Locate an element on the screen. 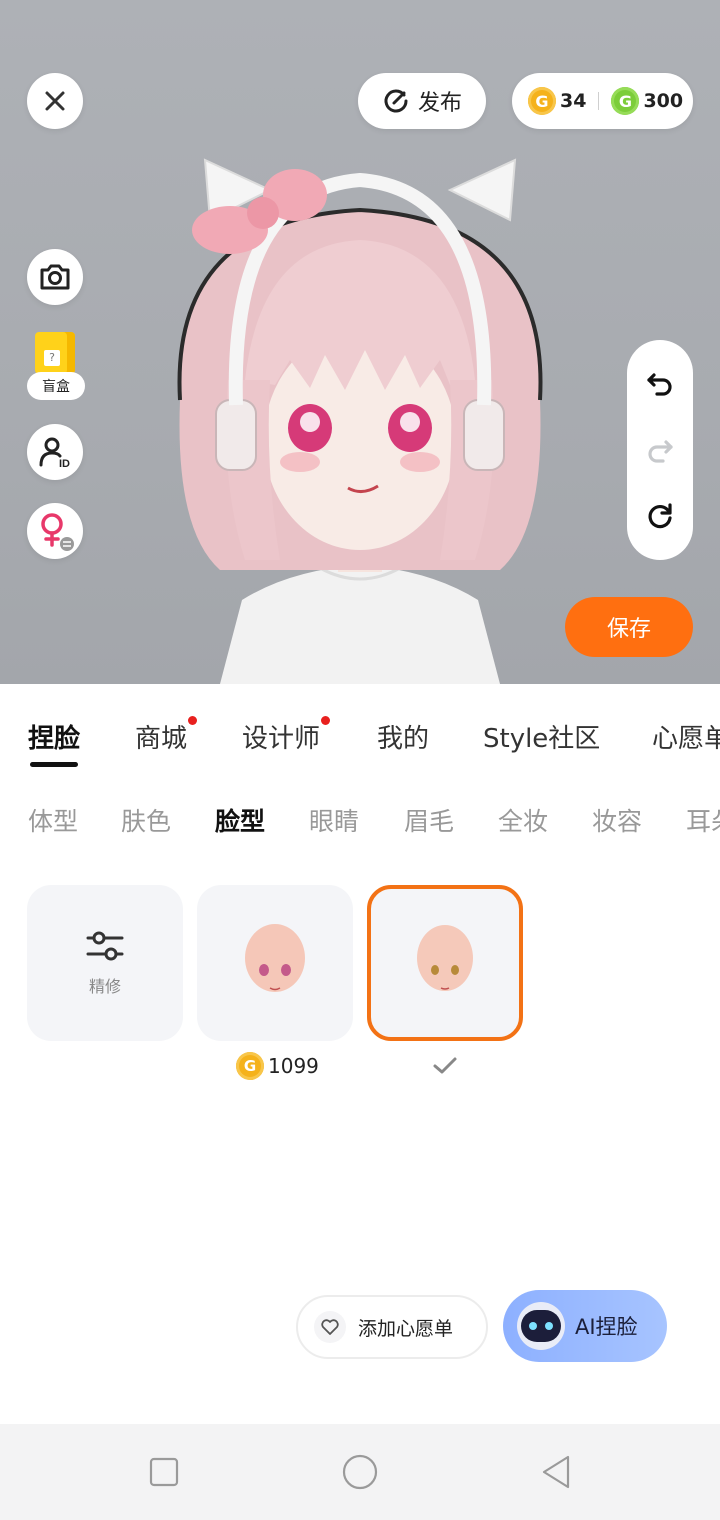 This screenshot has height=1520, width=720. back-button is located at coordinates (556, 1472).